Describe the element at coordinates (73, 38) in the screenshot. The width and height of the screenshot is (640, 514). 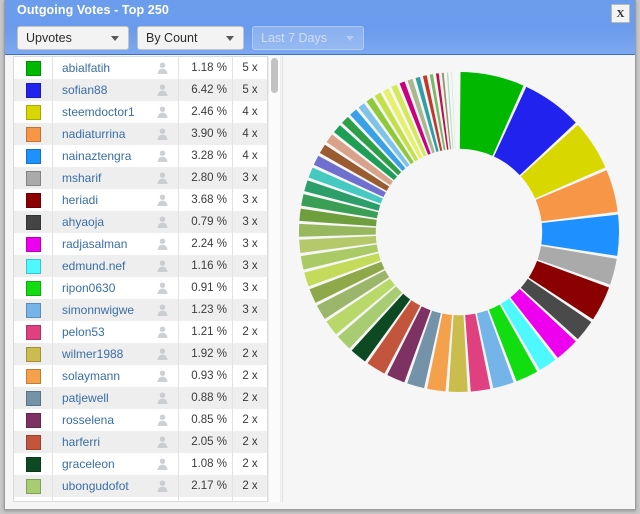
I see `vote-type-dropdown: Upvotes` at that location.